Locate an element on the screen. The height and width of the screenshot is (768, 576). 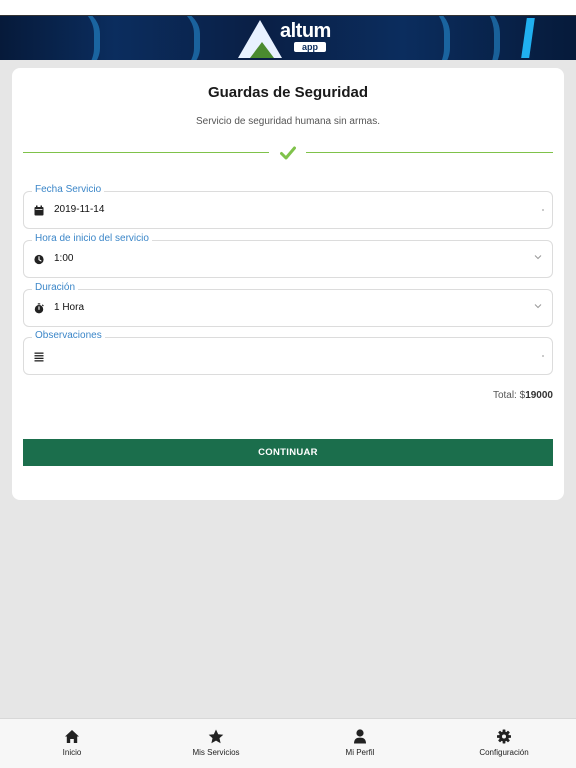
page-title: Guardas de Seguridad is located at coordinates (288, 92).